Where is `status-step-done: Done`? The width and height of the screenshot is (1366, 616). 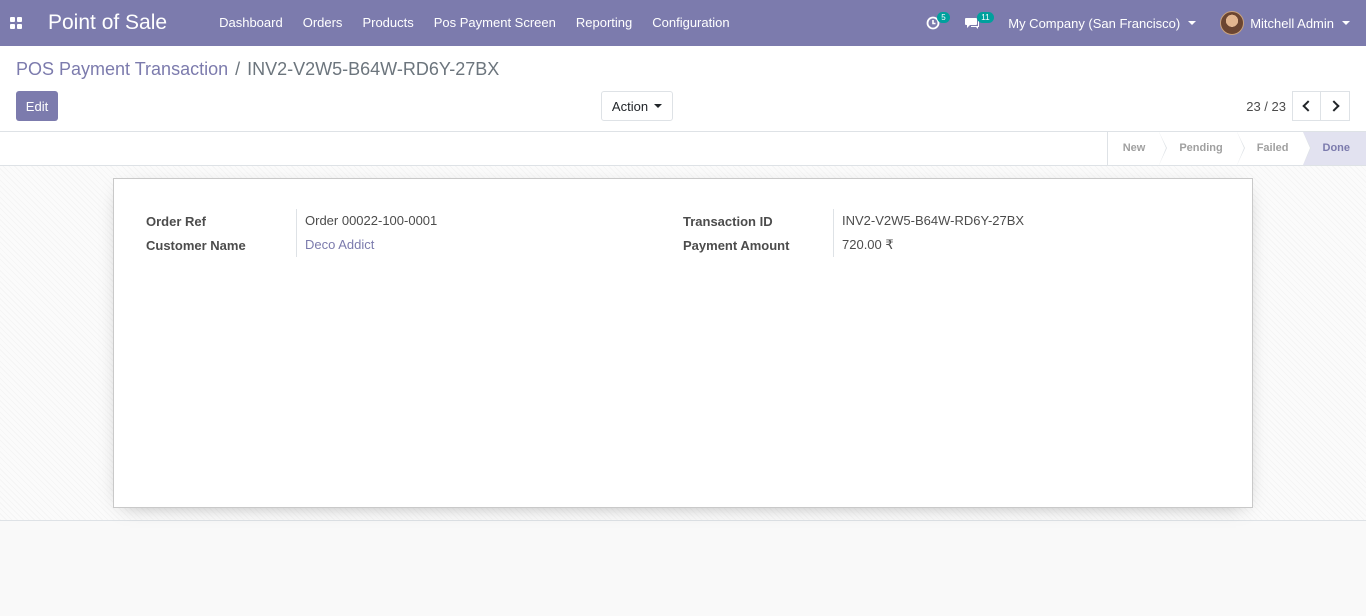
status-step-done: Done is located at coordinates (1334, 148).